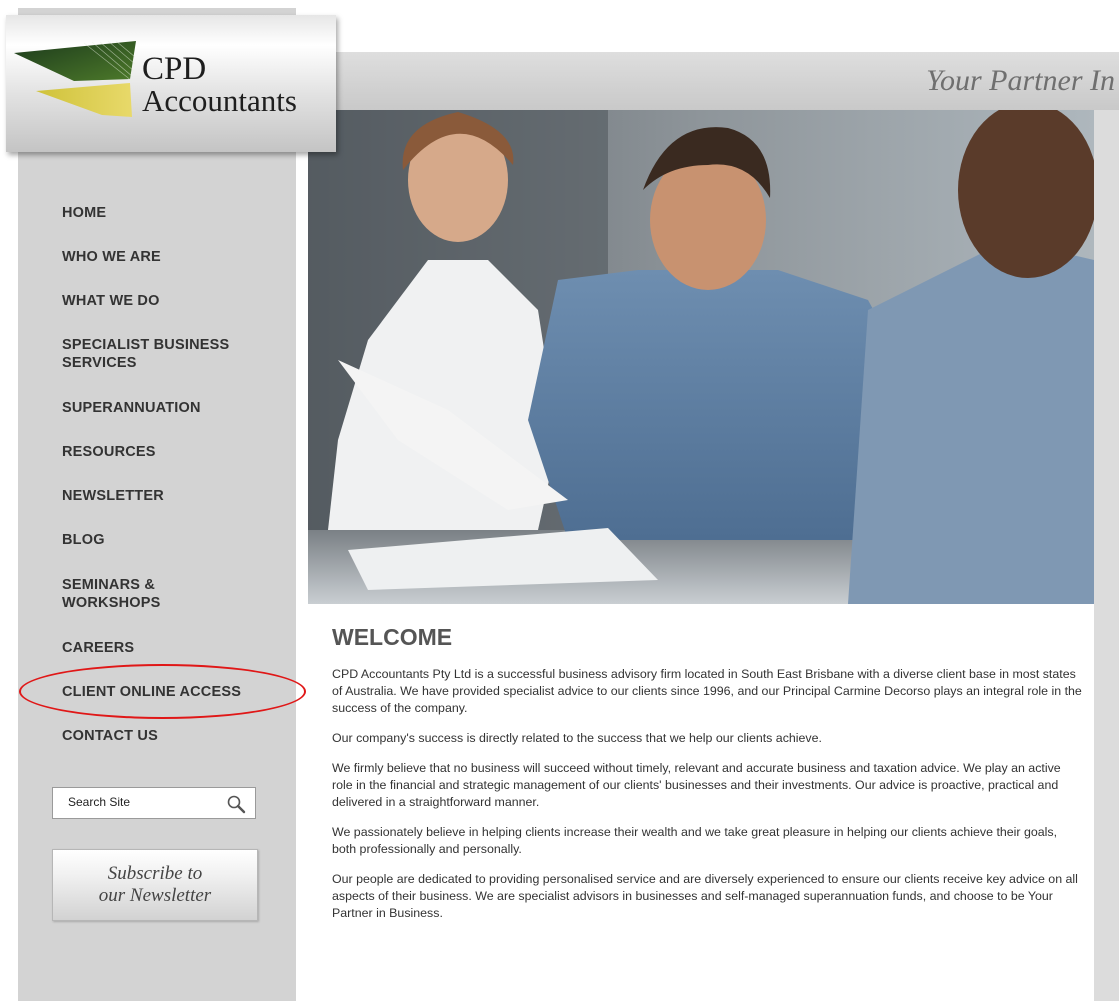 The height and width of the screenshot is (1001, 1119). I want to click on header-tagline: Your Partner In, so click(1020, 80).